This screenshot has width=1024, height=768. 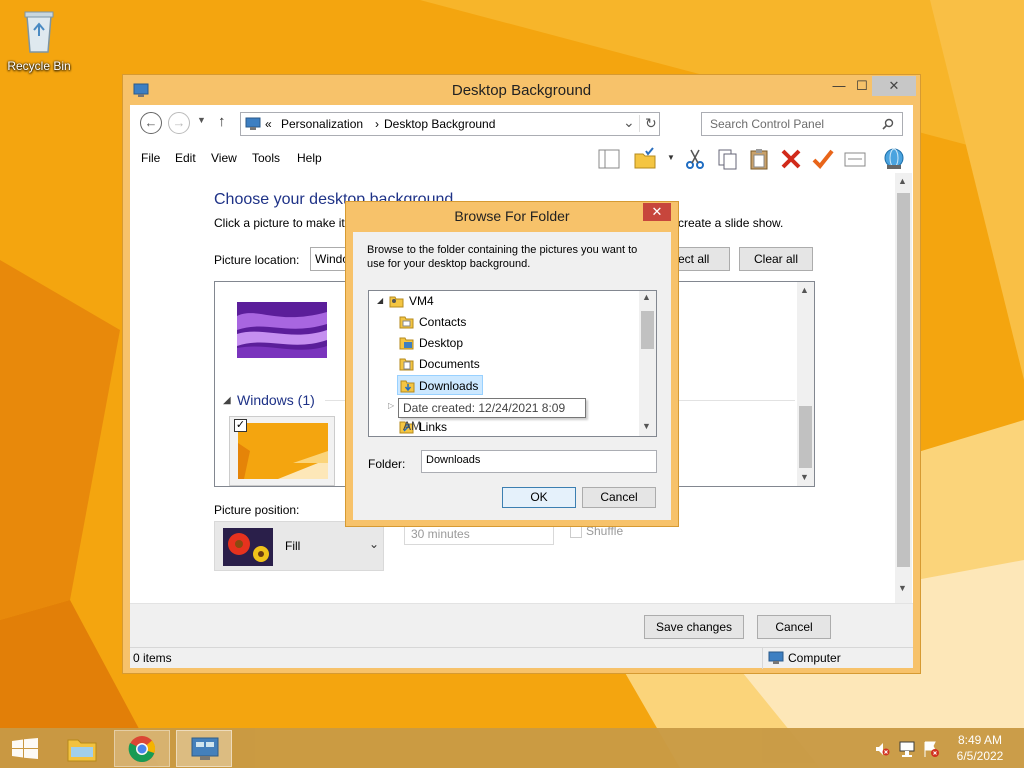 I want to click on recycle-bin-icon, so click(x=39, y=32).